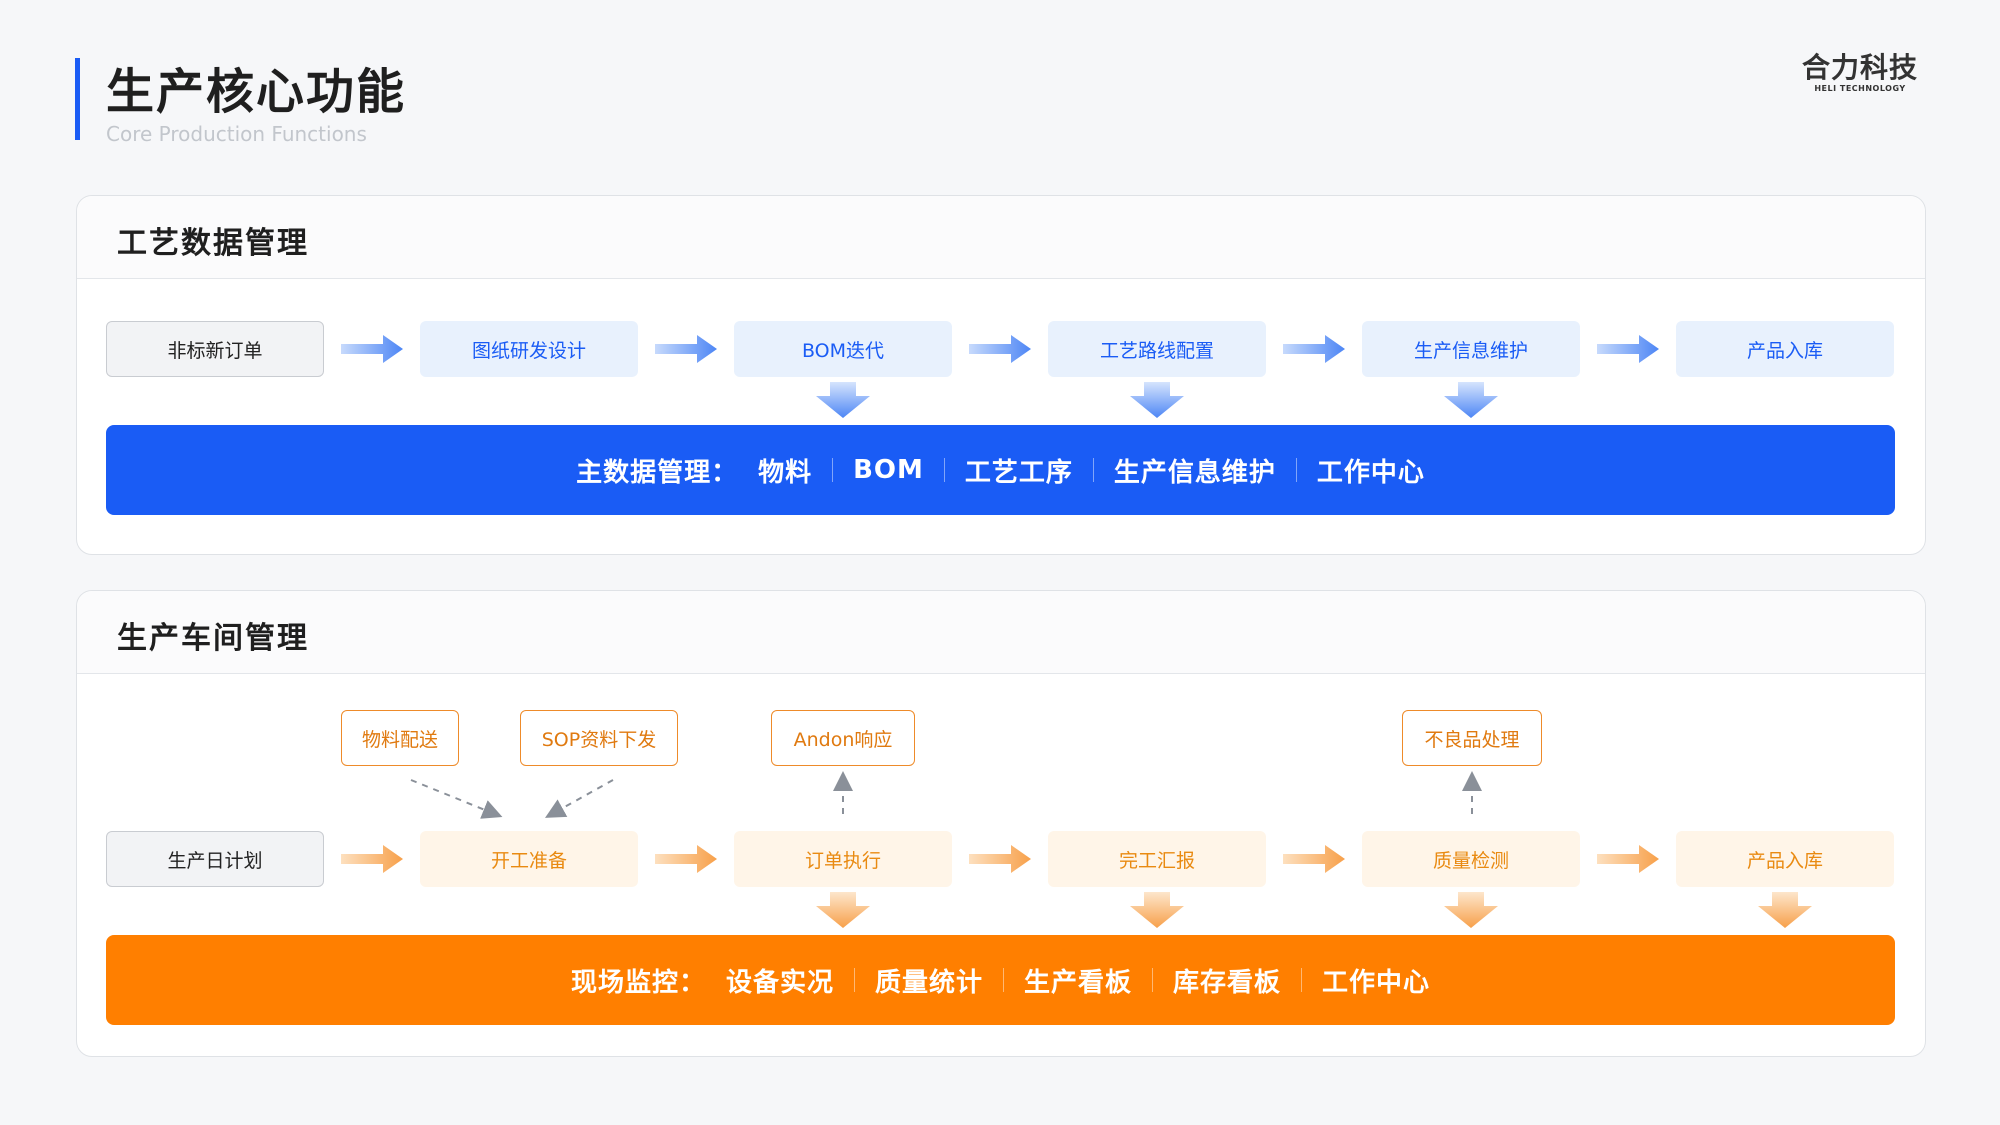 The image size is (2000, 1125). I want to click on band-item: 质量统计, so click(928, 982).